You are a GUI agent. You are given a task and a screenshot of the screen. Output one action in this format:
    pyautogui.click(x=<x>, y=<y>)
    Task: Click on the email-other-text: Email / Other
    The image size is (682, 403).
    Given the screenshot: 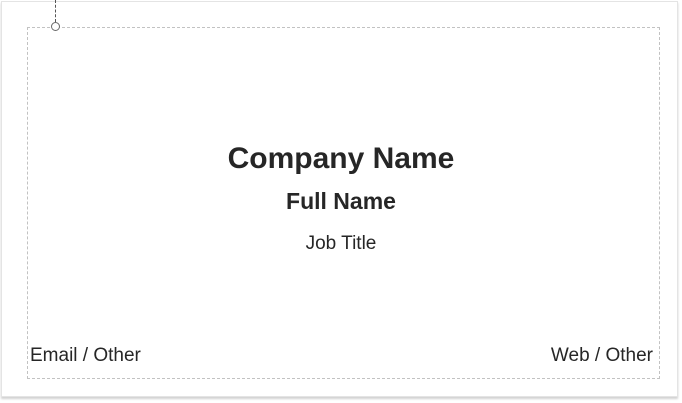 What is the action you would take?
    pyautogui.click(x=85, y=356)
    